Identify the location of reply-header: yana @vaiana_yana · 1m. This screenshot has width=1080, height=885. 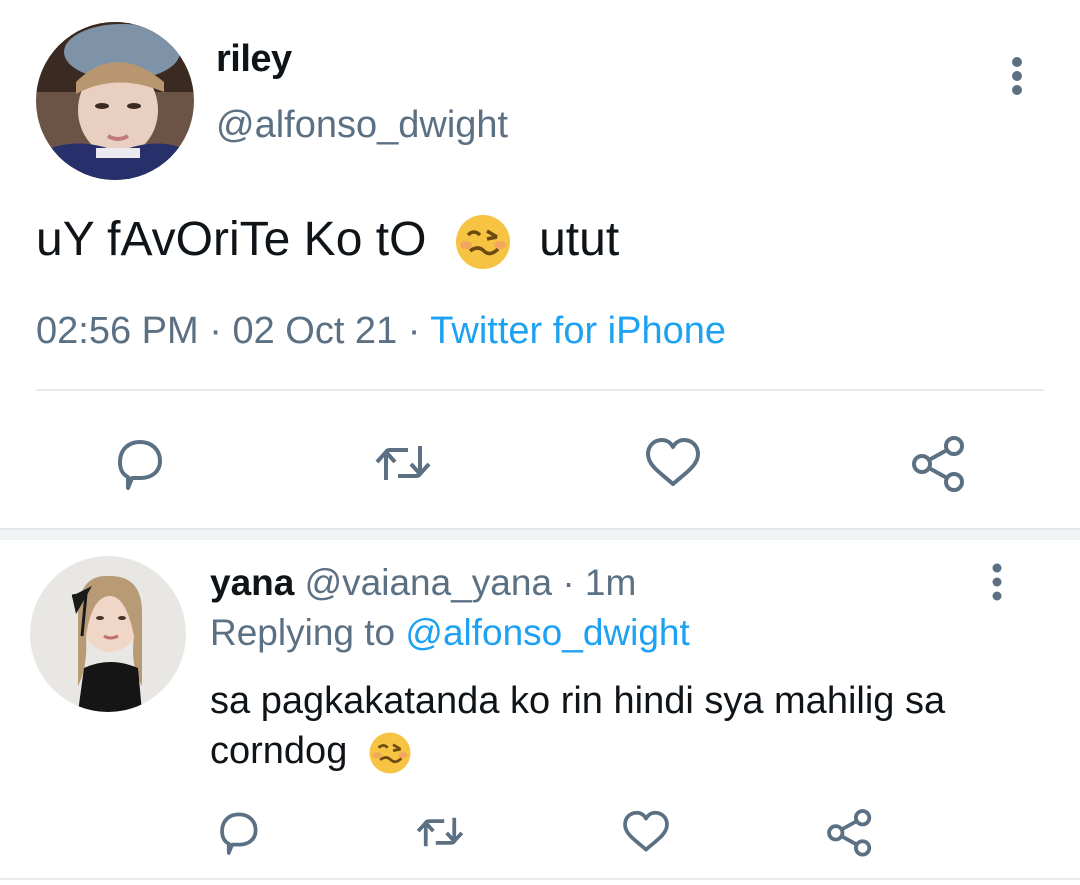
(423, 583).